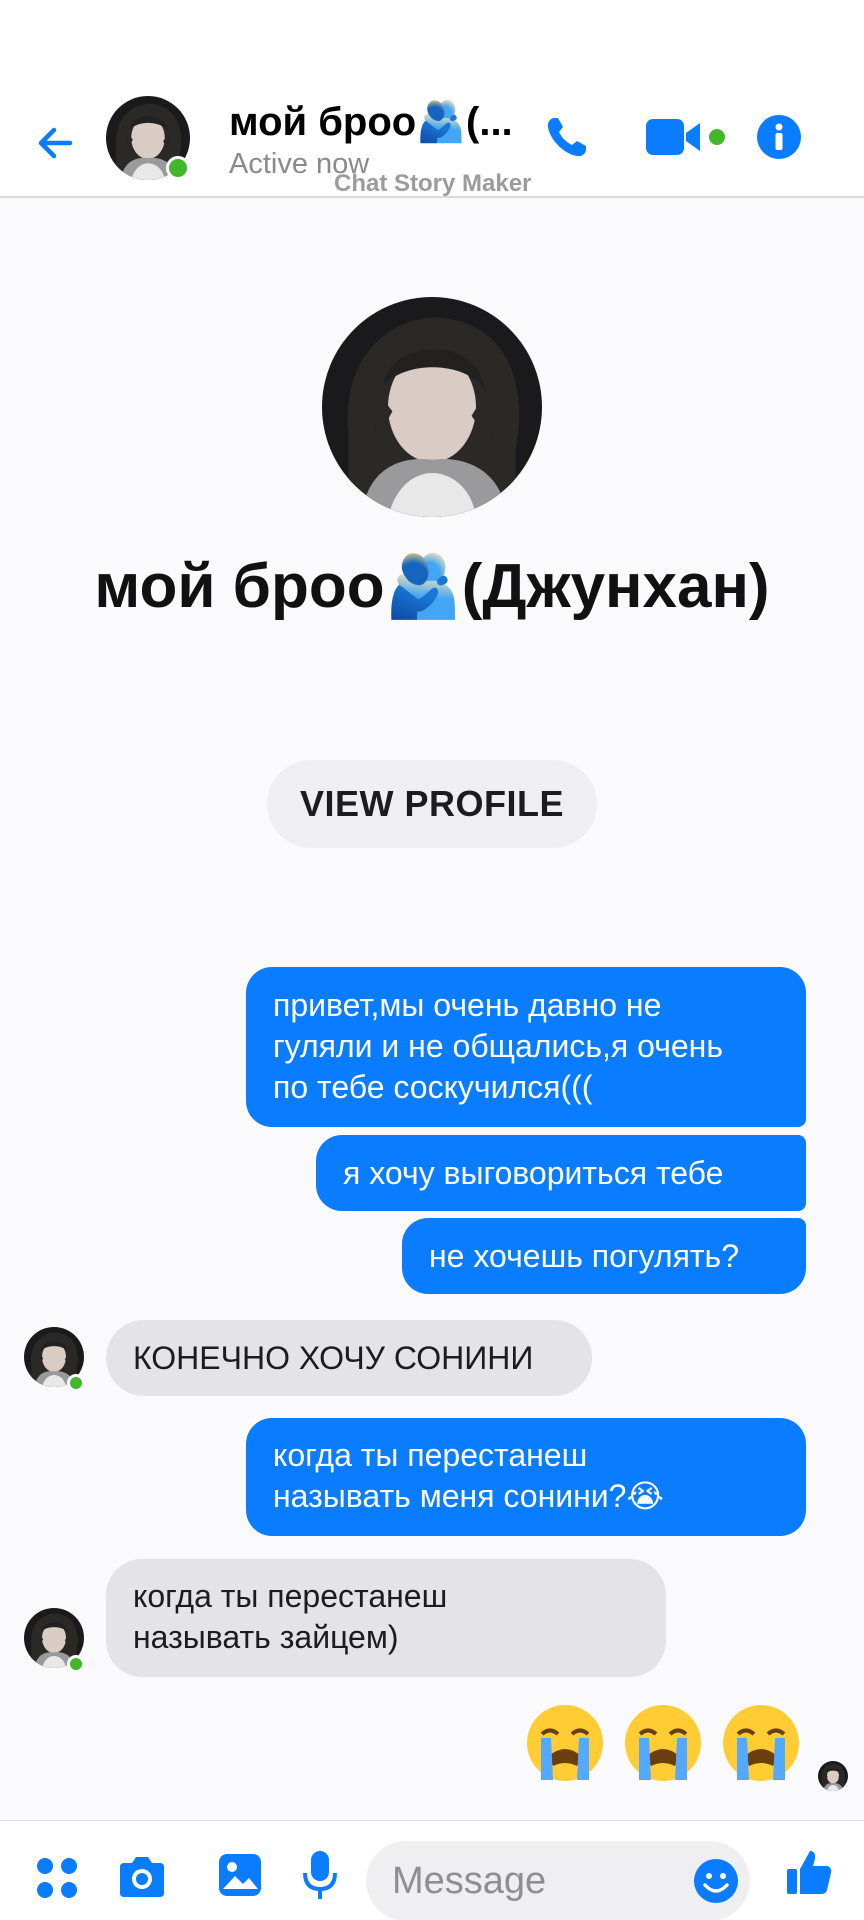 Image resolution: width=864 pixels, height=1920 pixels. I want to click on status-bar-area, so click(432, 45).